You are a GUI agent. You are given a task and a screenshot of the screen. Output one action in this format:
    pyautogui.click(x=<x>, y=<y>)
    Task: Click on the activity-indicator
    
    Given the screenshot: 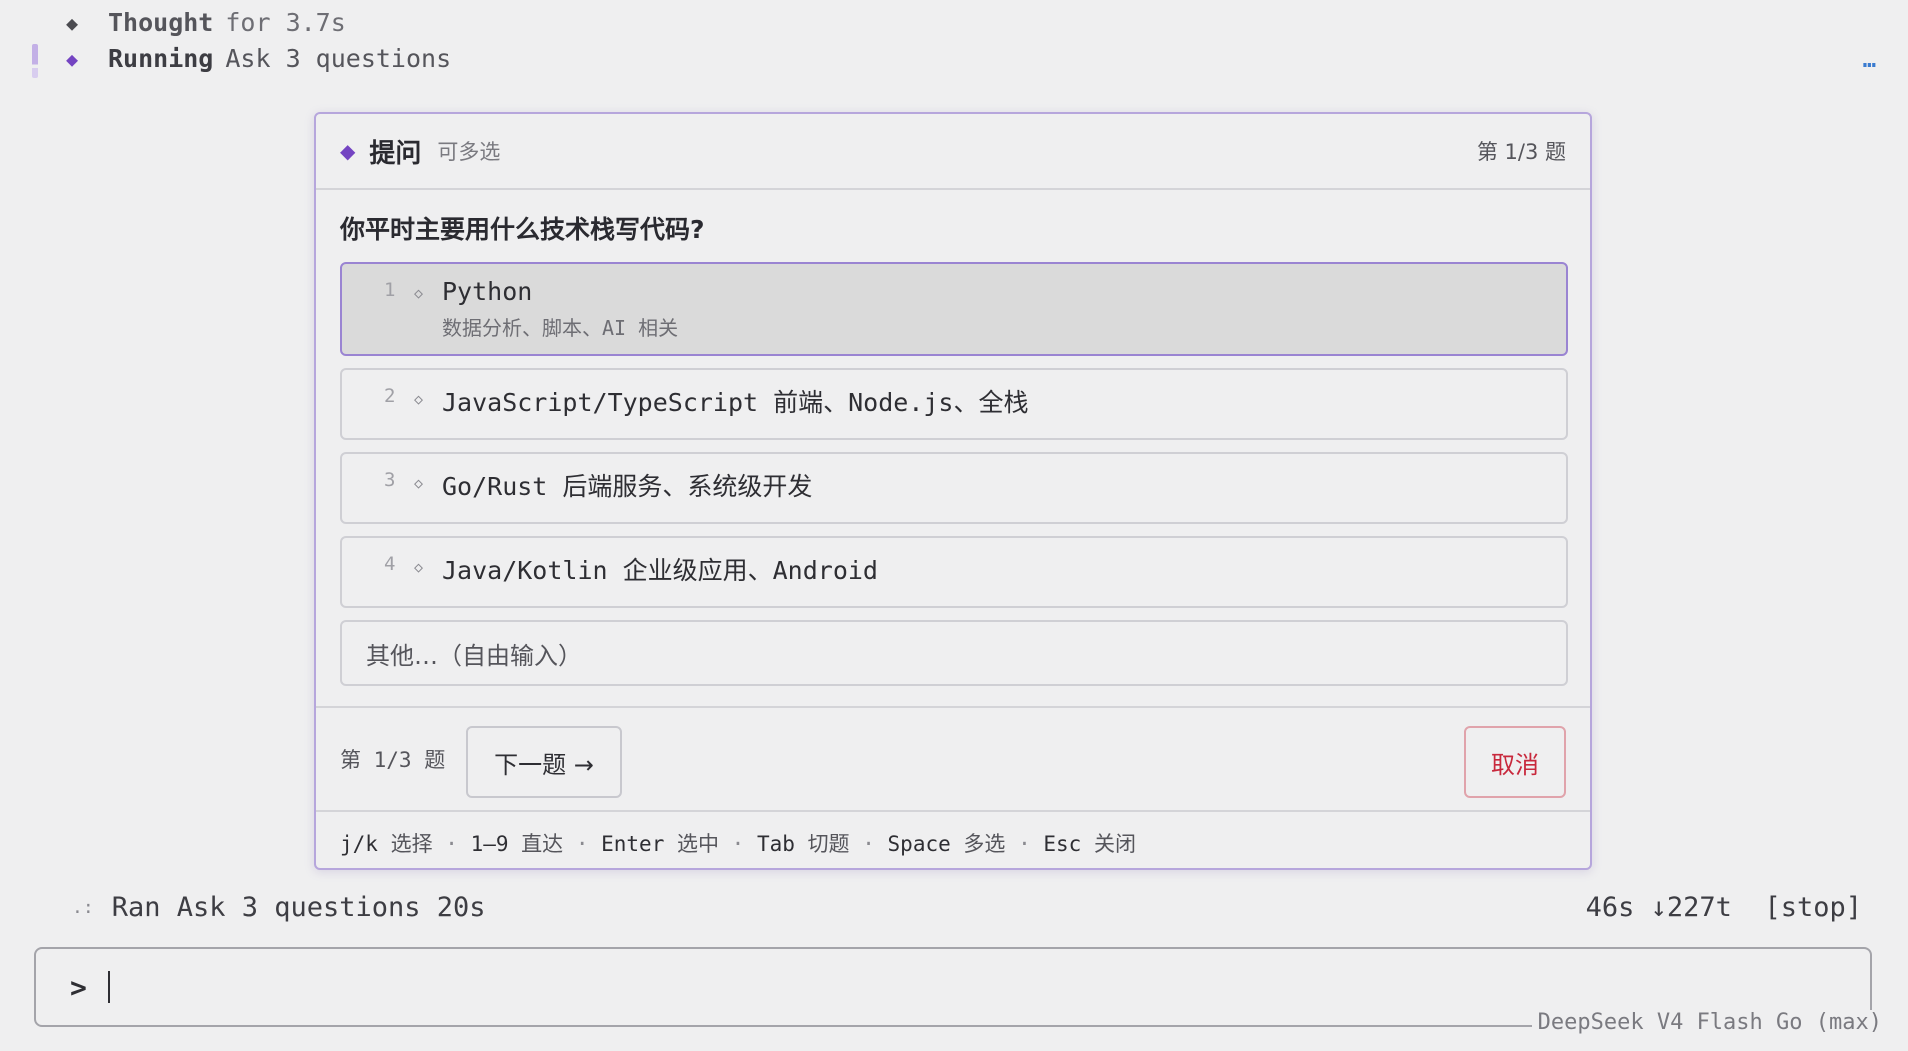 What is the action you would take?
    pyautogui.click(x=35, y=61)
    